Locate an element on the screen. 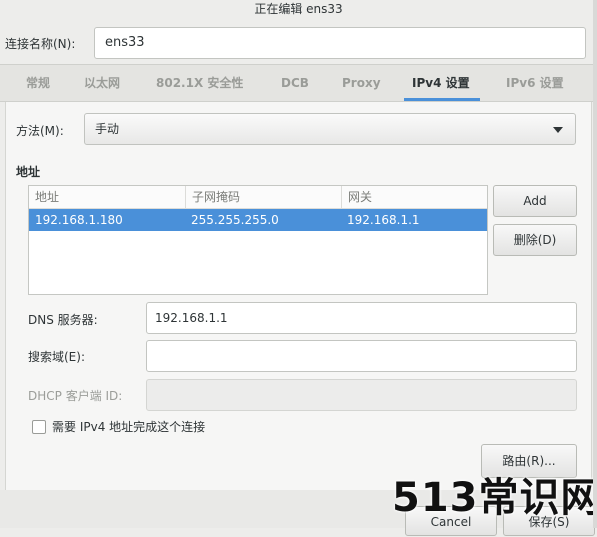 This screenshot has height=537, width=597. dns-servers-label: DNS 服务器: is located at coordinates (63, 320).